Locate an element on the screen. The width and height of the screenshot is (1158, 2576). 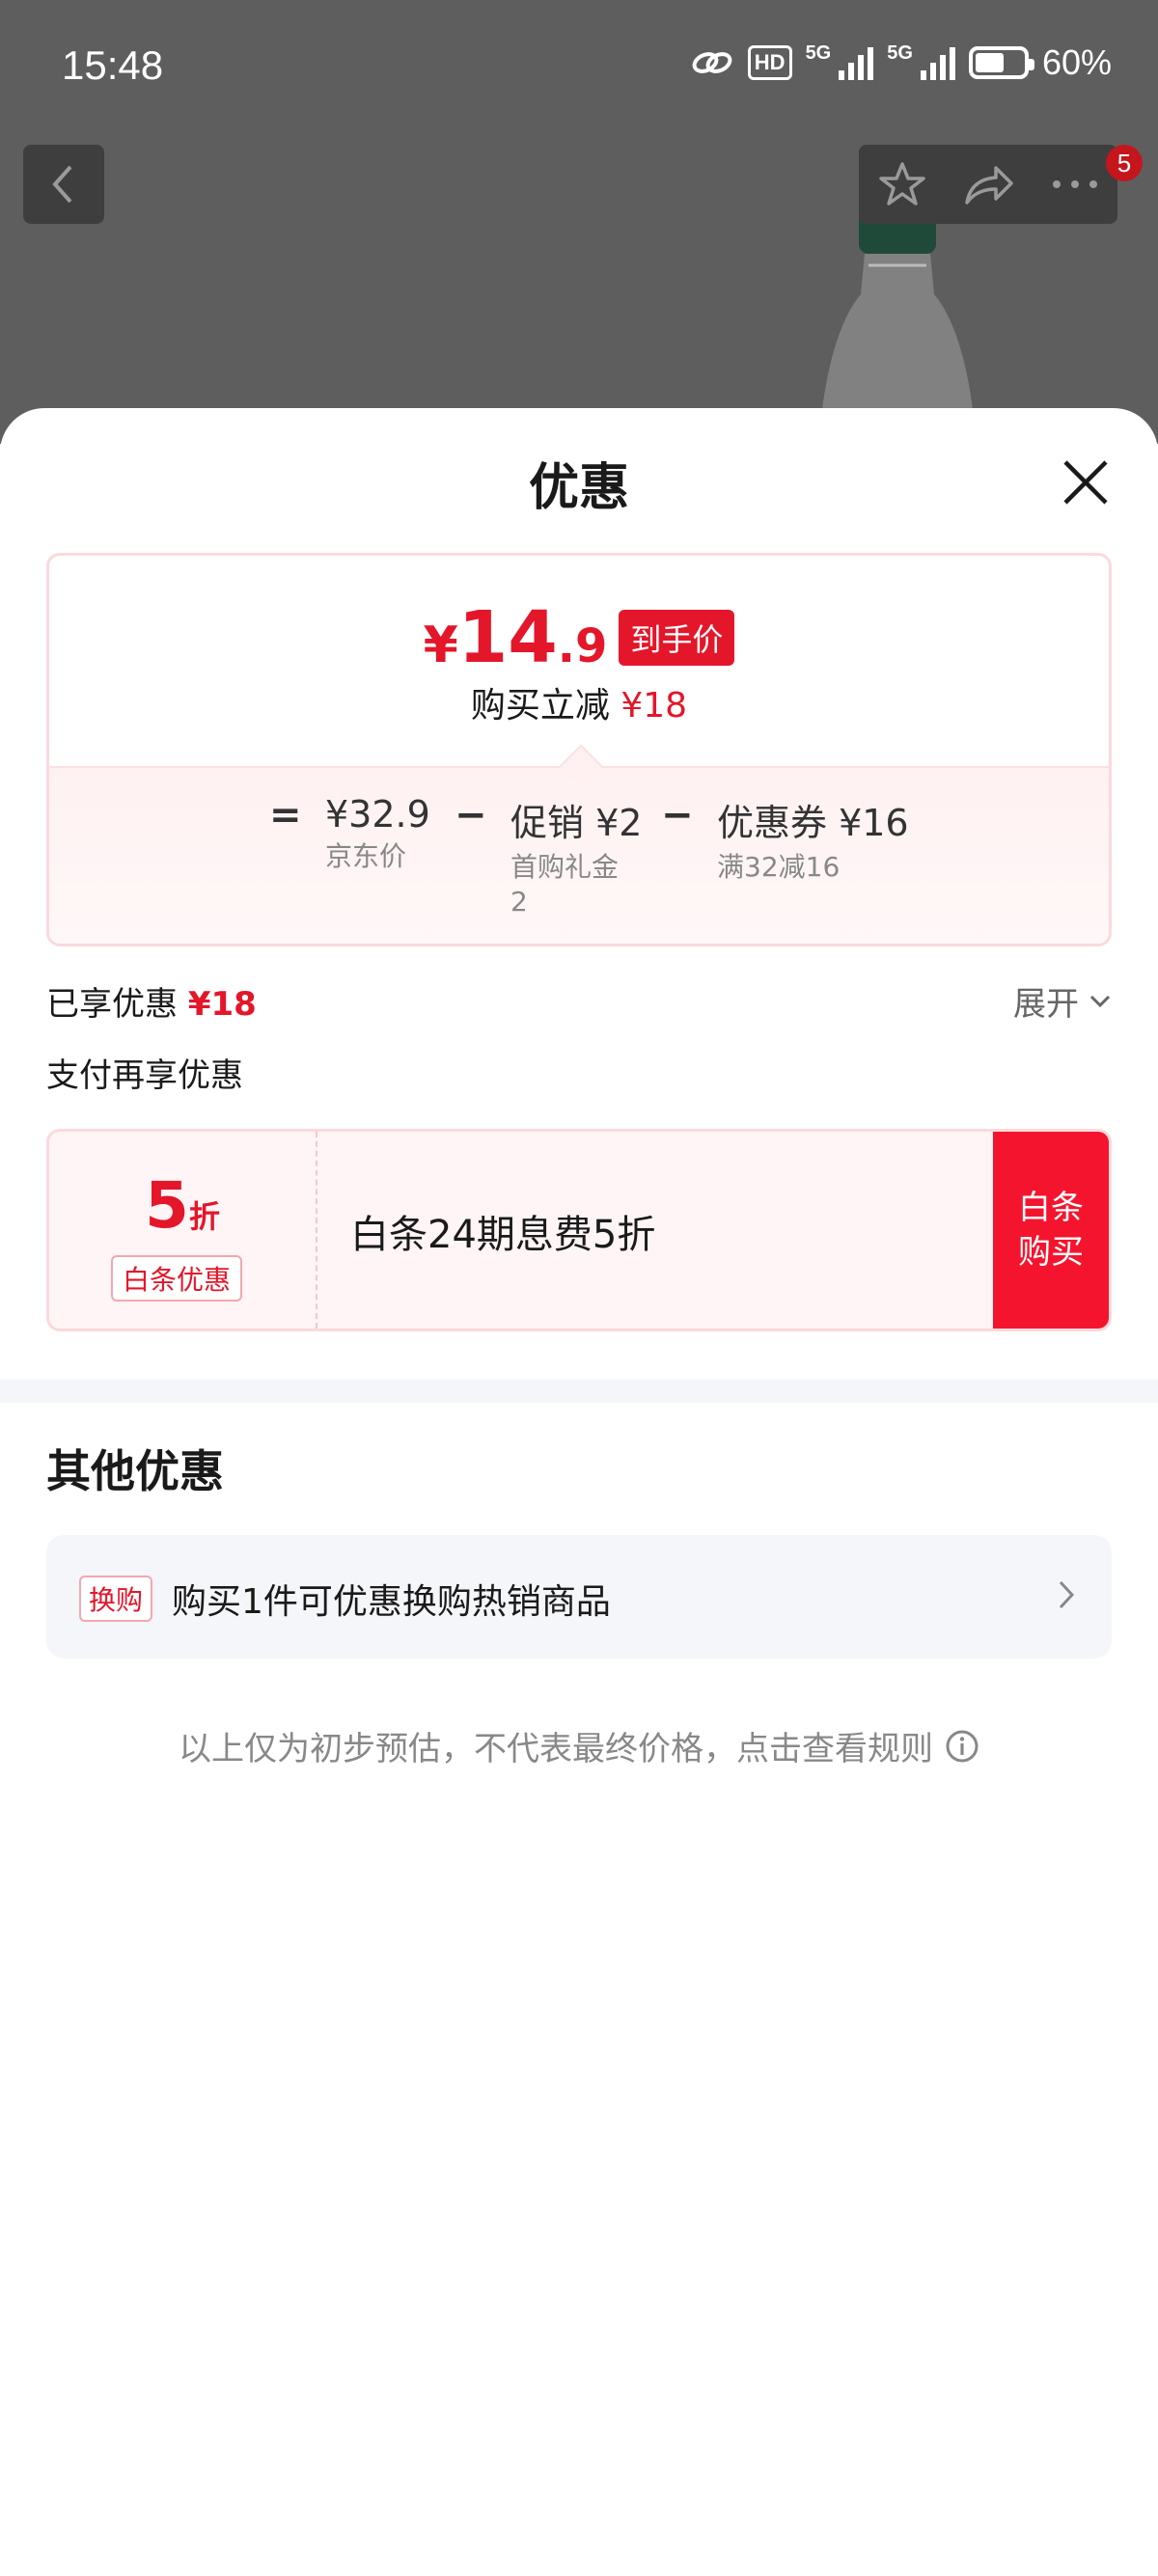
chevron-left-icon is located at coordinates (62, 185).